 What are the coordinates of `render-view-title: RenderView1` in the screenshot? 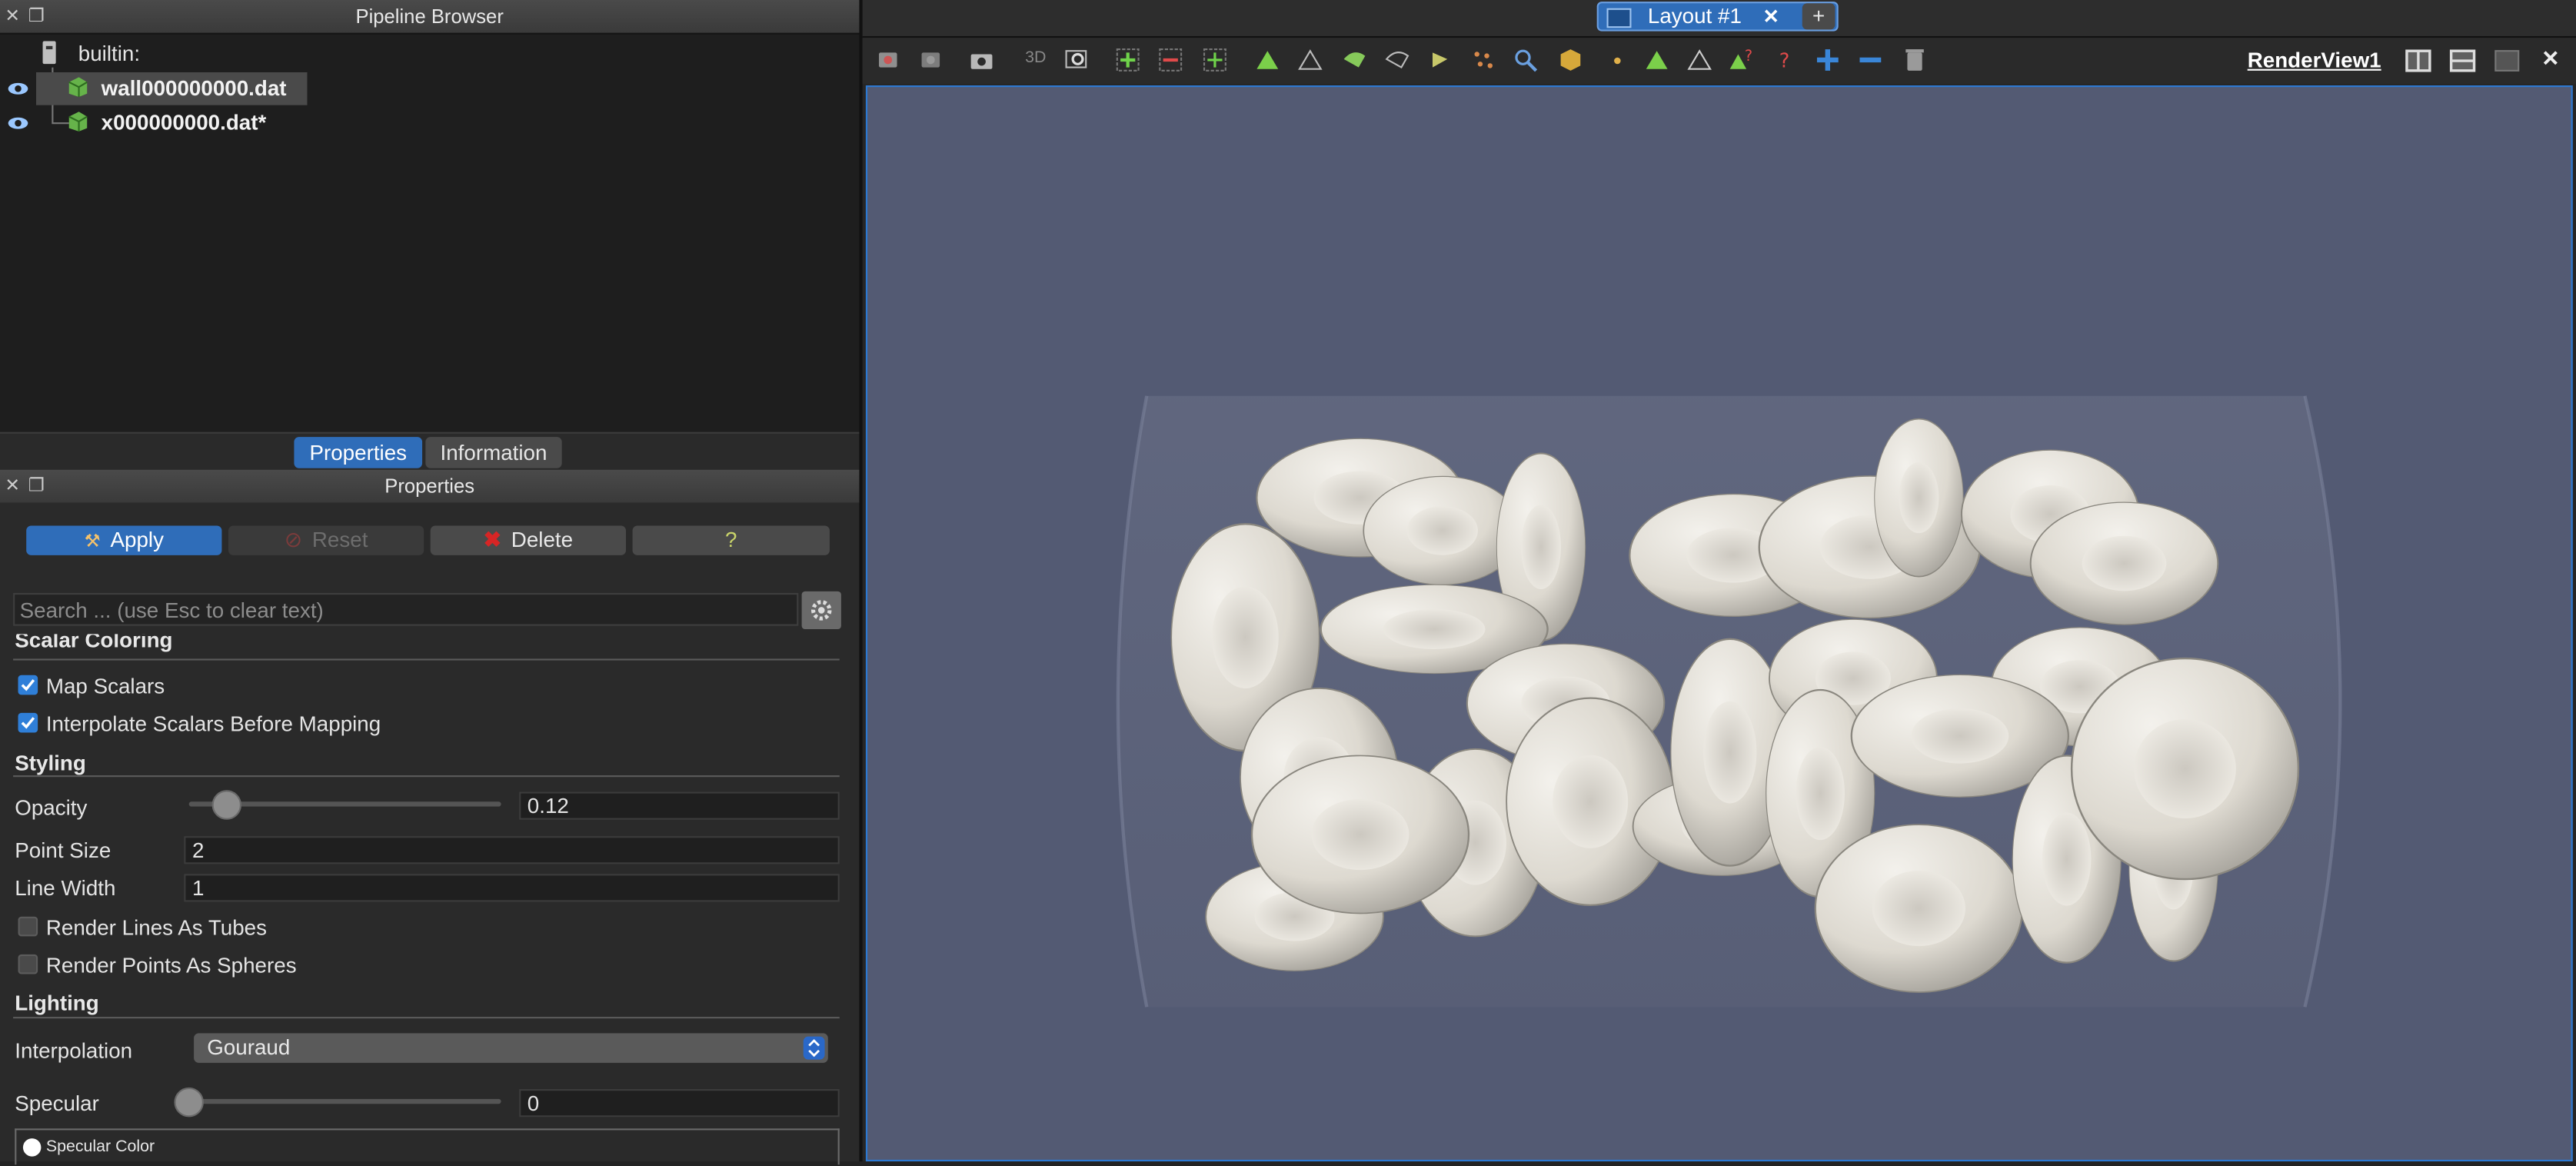 It's located at (2314, 60).